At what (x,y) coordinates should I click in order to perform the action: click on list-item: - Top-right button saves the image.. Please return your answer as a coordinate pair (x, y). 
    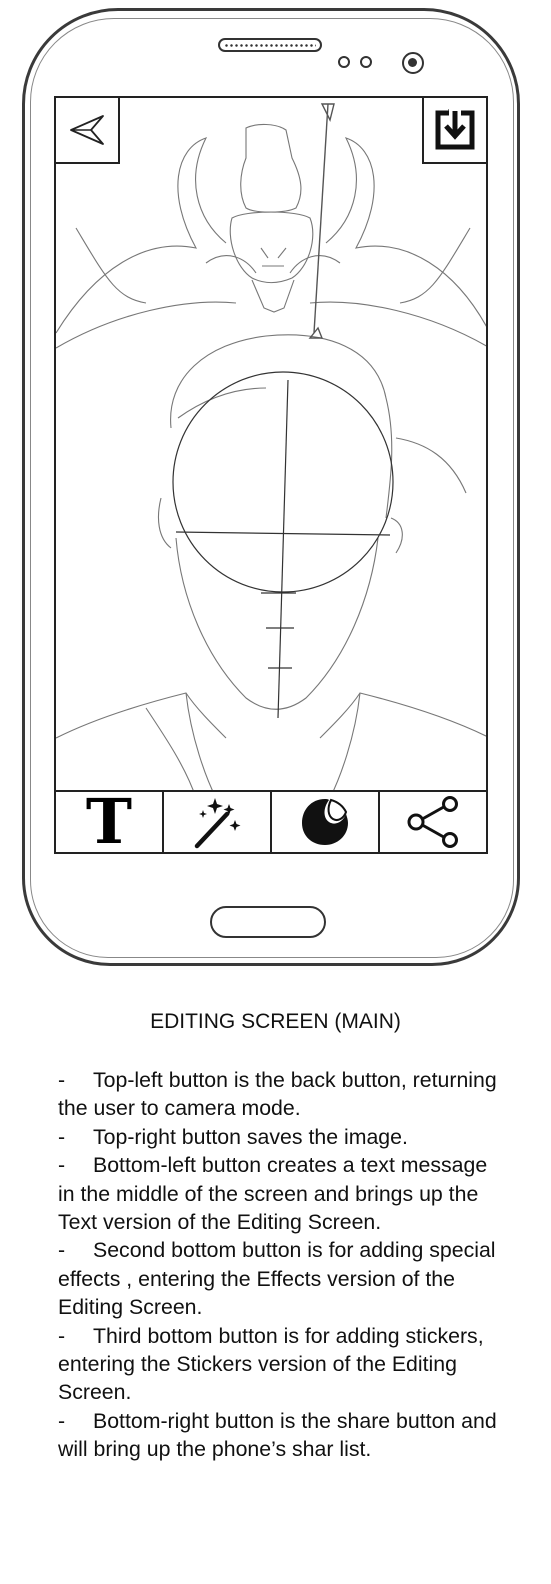
    Looking at the image, I should click on (233, 1136).